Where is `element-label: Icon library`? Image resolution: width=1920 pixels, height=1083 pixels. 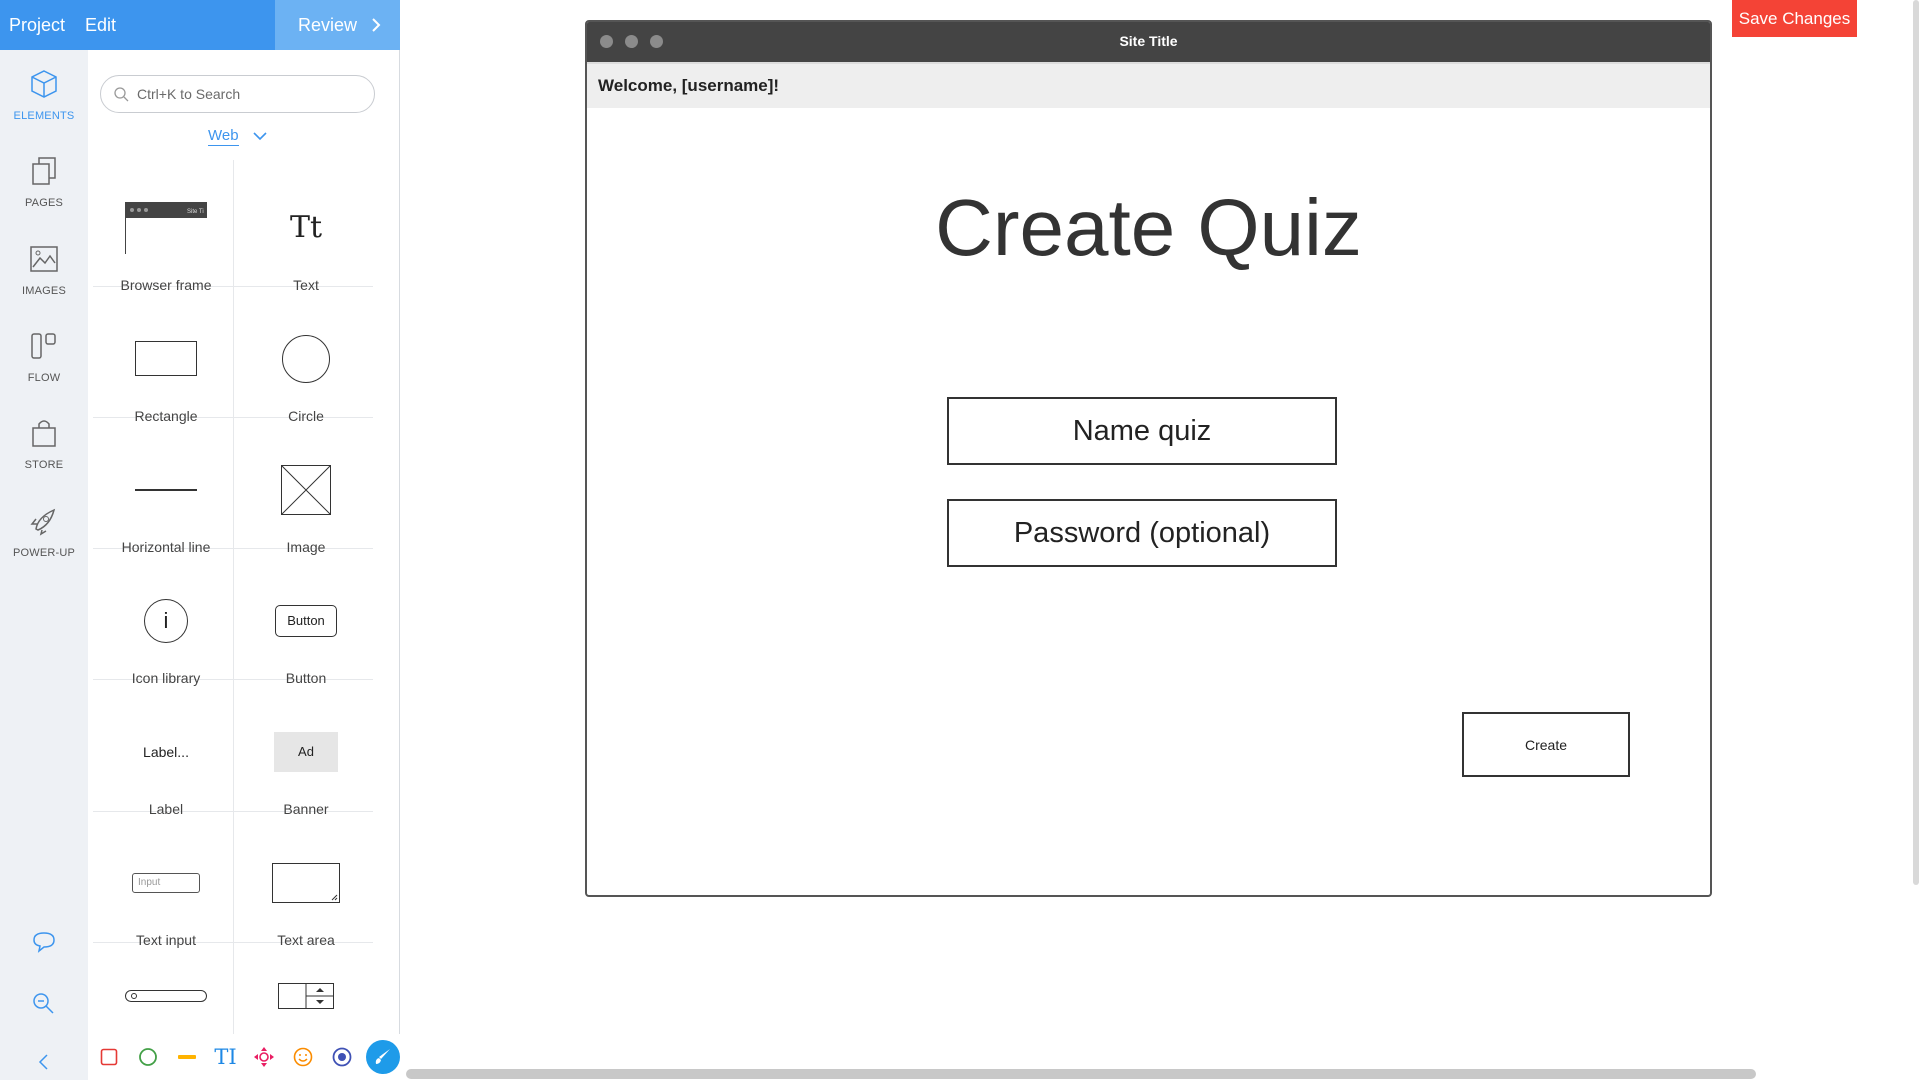
element-label: Icon library is located at coordinates (166, 678).